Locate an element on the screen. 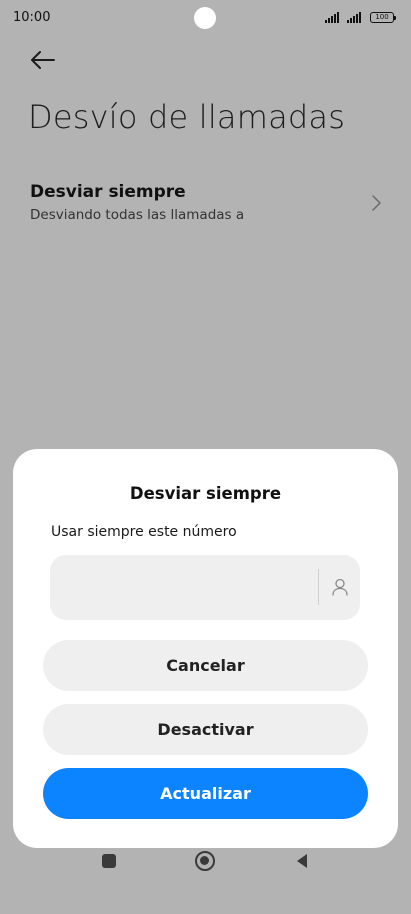  battery-level: 100 is located at coordinates (382, 17).